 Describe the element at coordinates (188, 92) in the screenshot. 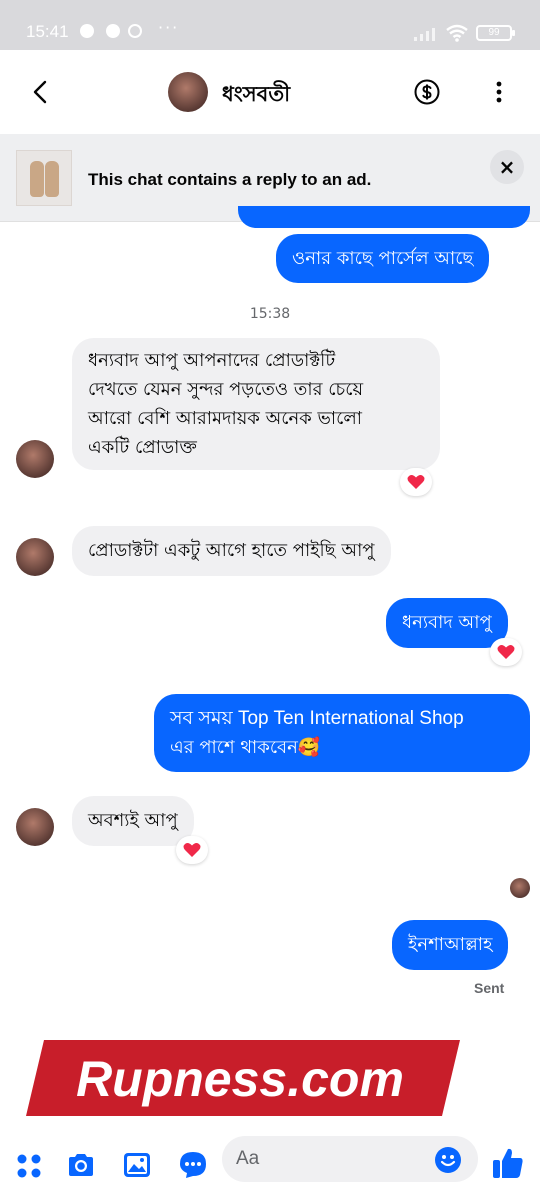

I see `contact-avatar` at that location.